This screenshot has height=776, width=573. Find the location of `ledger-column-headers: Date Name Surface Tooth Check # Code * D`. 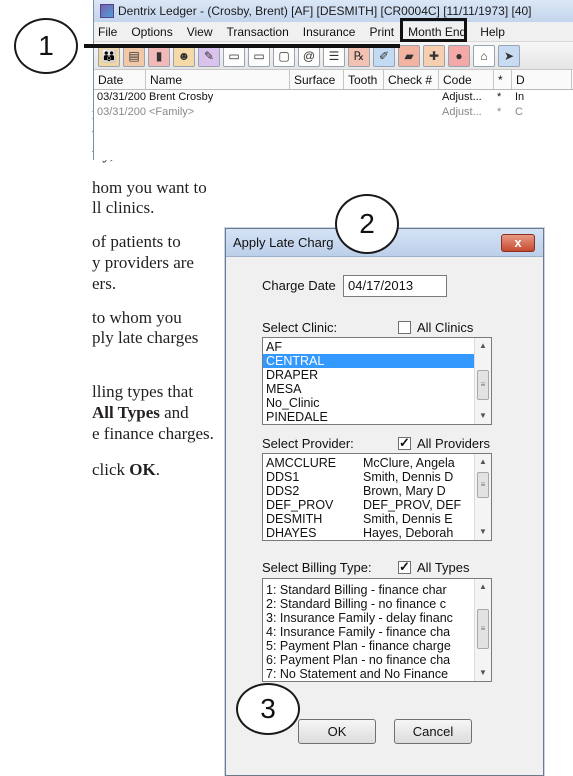

ledger-column-headers: Date Name Surface Tooth Check # Code * D is located at coordinates (333, 80).